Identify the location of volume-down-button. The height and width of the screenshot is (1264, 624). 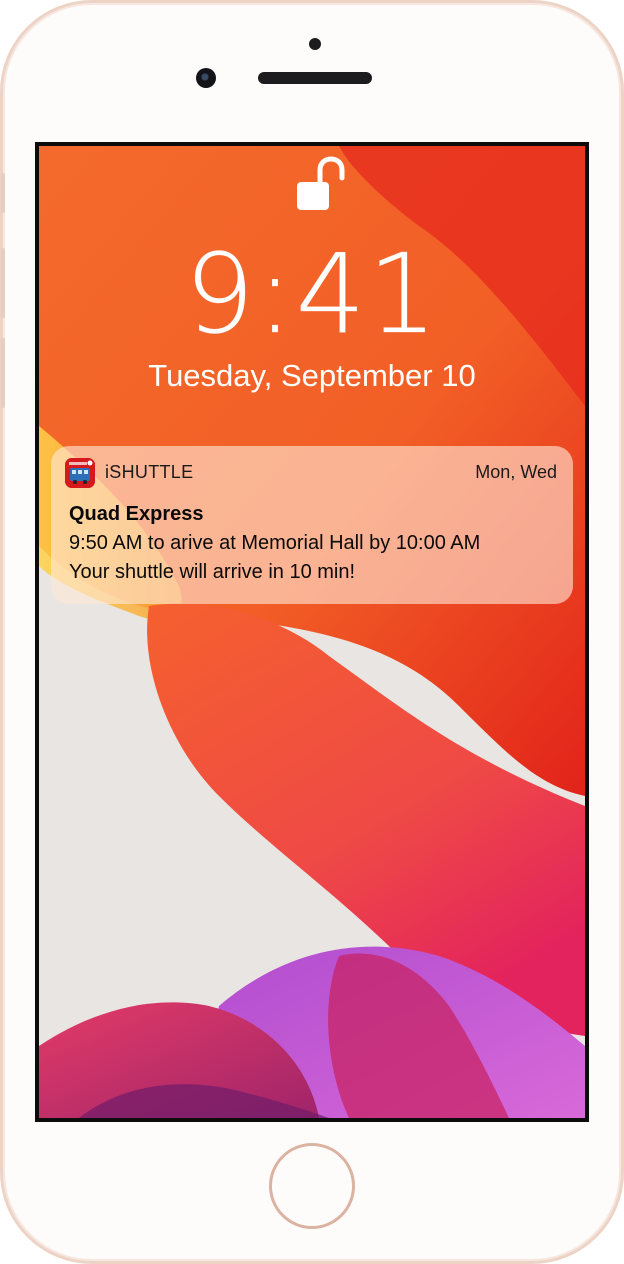
(3, 373).